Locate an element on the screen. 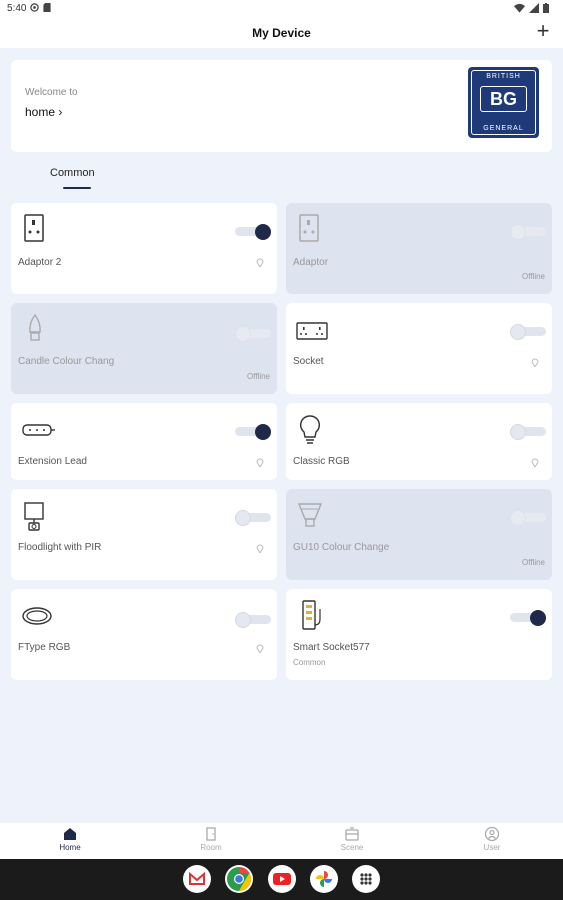 Image resolution: width=563 pixels, height=900 pixels. scene-icon is located at coordinates (352, 834).